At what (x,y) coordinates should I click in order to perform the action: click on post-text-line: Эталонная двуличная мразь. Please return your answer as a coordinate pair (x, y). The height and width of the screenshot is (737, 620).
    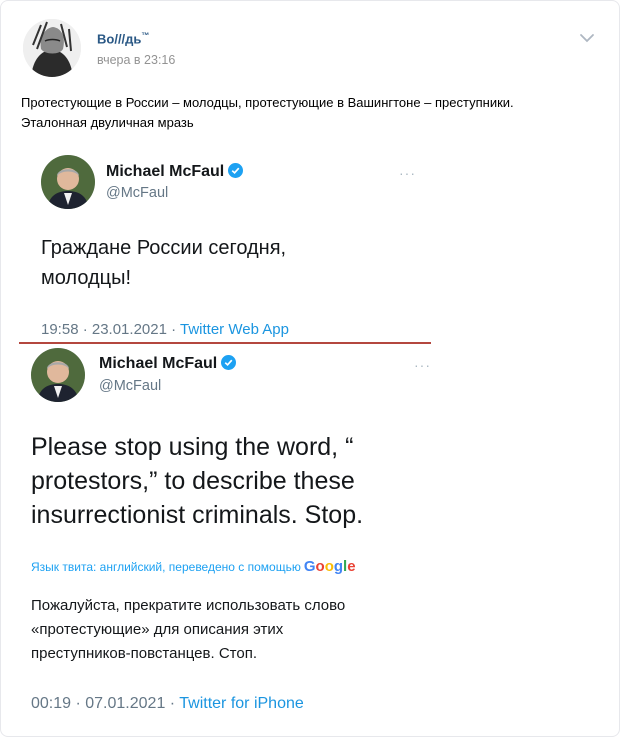
    Looking at the image, I should click on (107, 122).